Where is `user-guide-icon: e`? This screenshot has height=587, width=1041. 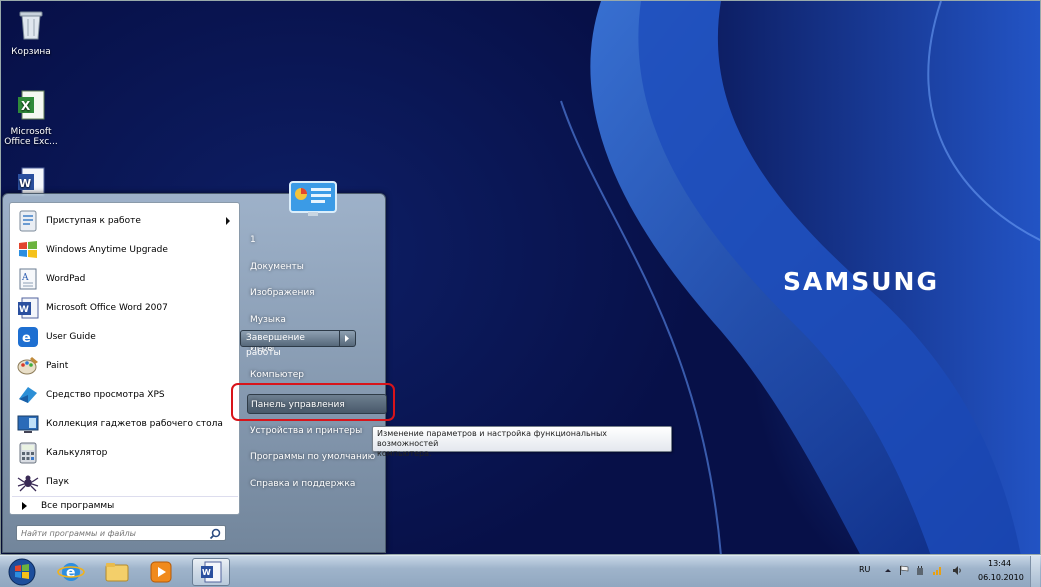
user-guide-icon: e is located at coordinates (28, 337).